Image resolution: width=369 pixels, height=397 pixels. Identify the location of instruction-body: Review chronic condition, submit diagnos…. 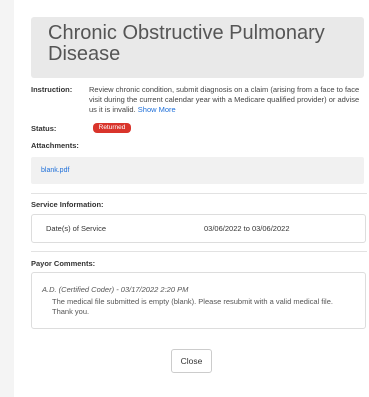
(224, 99).